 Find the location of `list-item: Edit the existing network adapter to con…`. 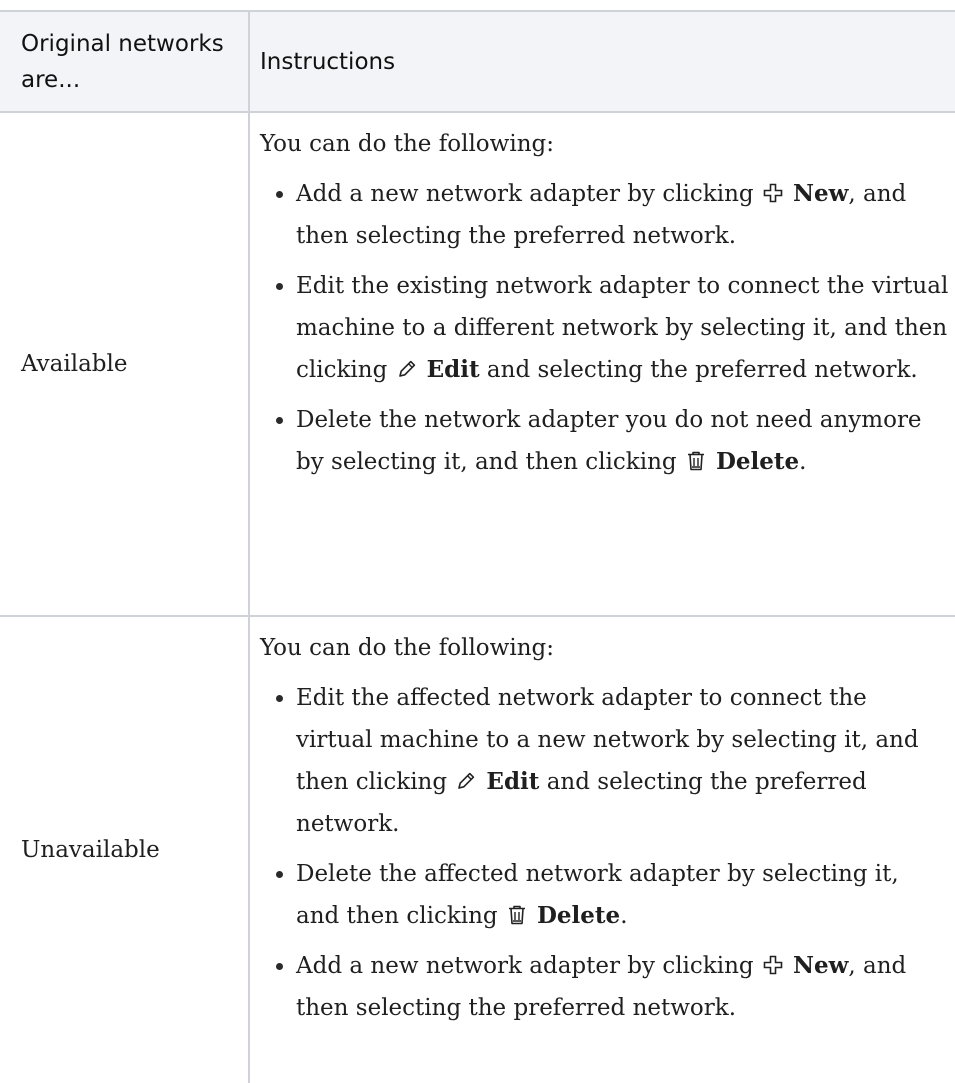

list-item: Edit the existing network adapter to con… is located at coordinates (604, 328).